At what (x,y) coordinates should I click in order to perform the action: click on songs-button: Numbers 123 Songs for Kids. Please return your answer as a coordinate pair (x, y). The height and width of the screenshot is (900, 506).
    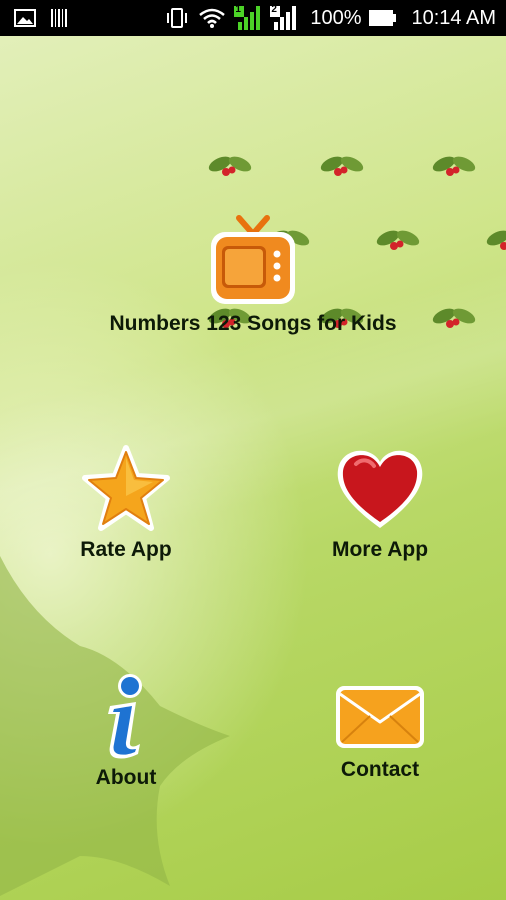
    Looking at the image, I should click on (253, 275).